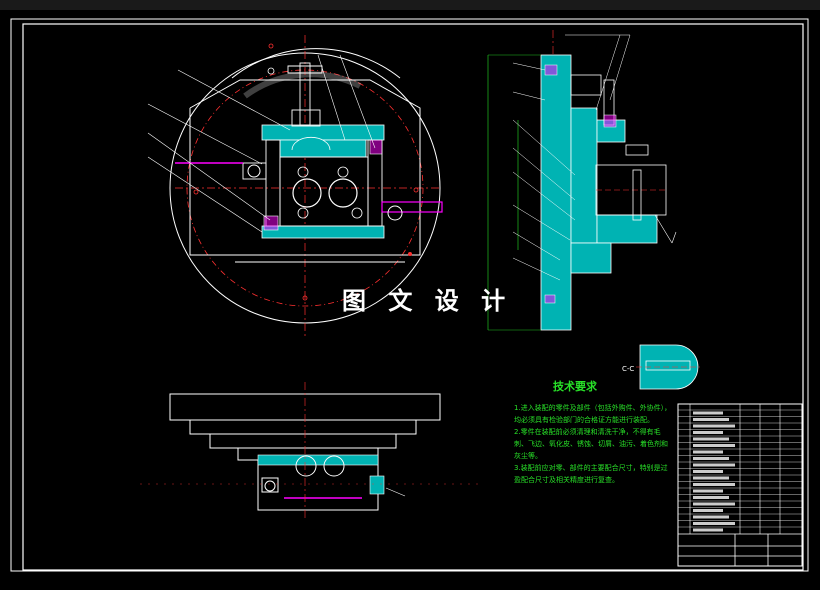  Describe the element at coordinates (343, 193) in the screenshot. I see `bore-right` at that location.